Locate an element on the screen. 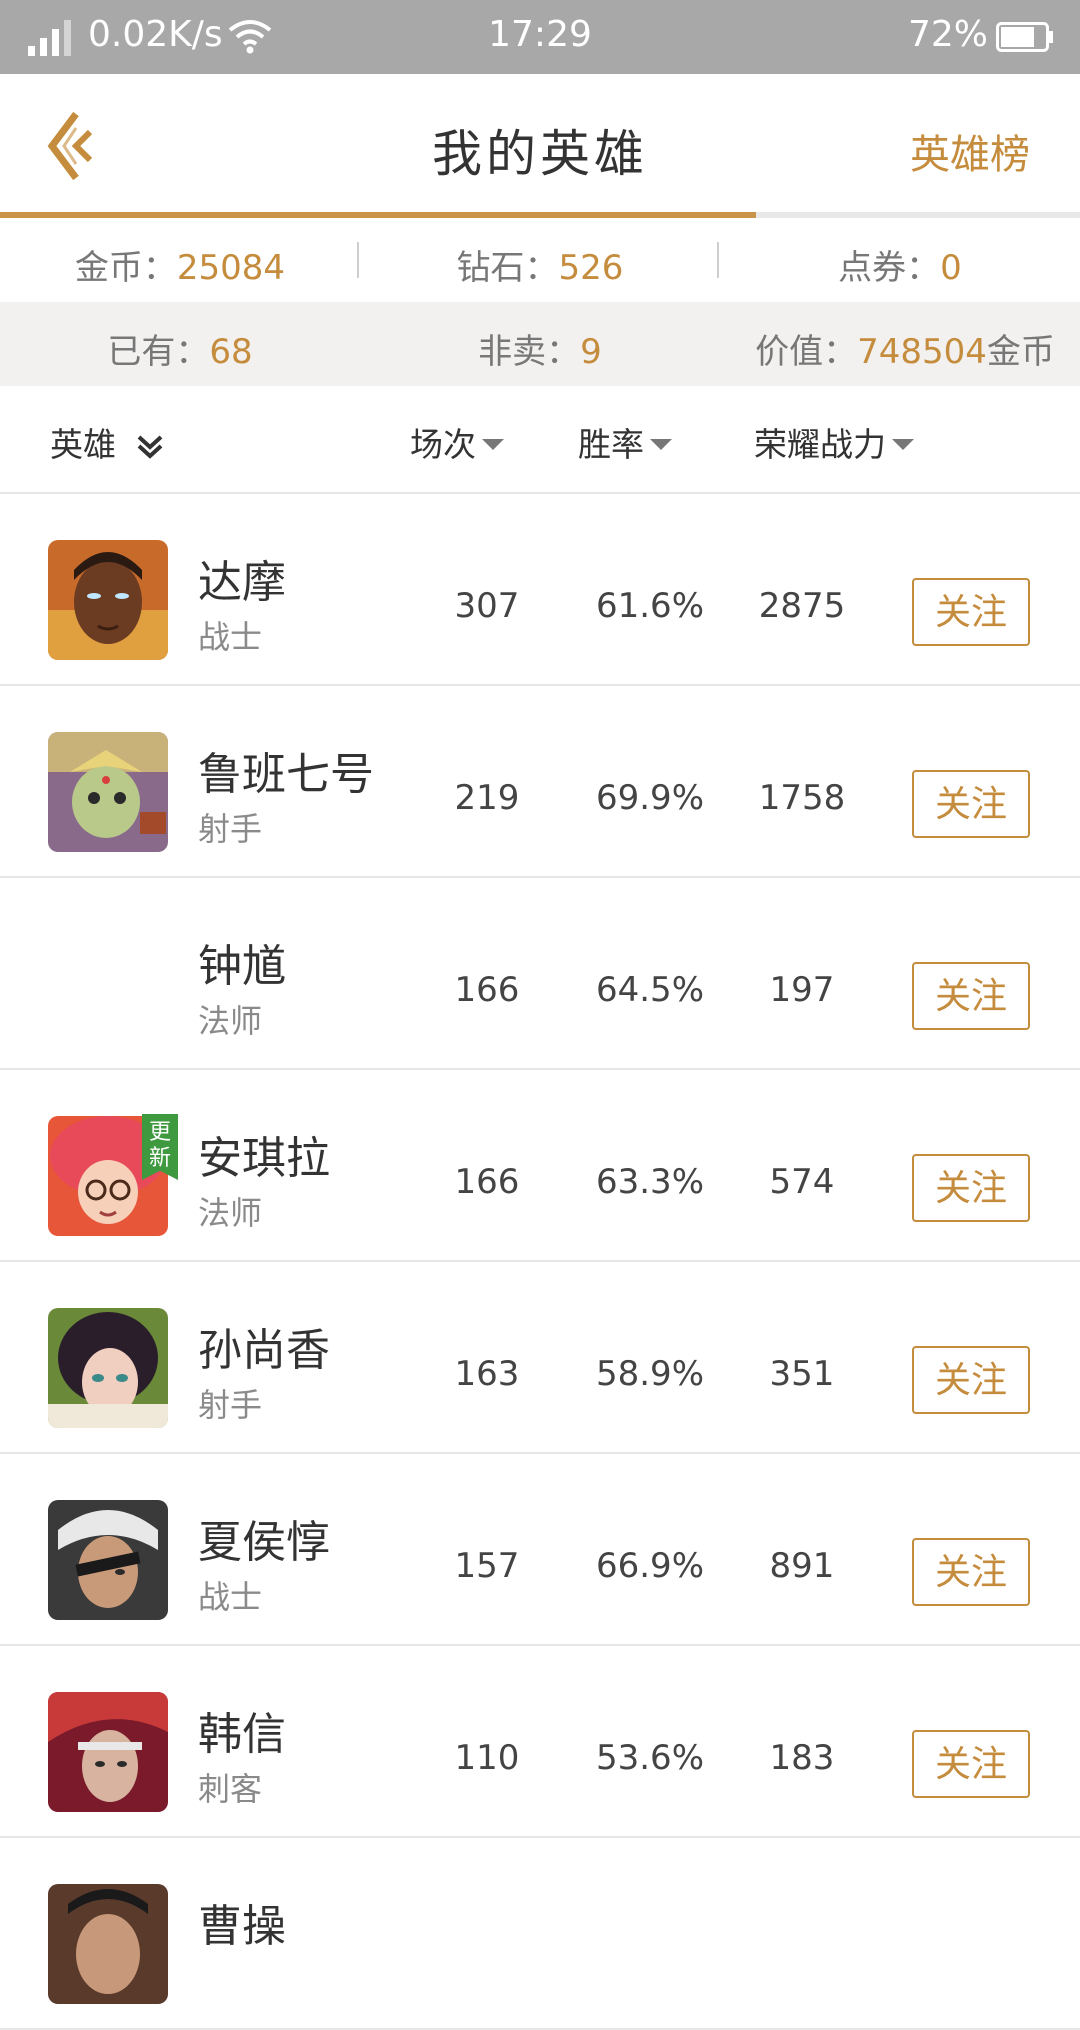 This screenshot has width=1080, height=2030. hero-name: 夏侯惇 is located at coordinates (264, 1542).